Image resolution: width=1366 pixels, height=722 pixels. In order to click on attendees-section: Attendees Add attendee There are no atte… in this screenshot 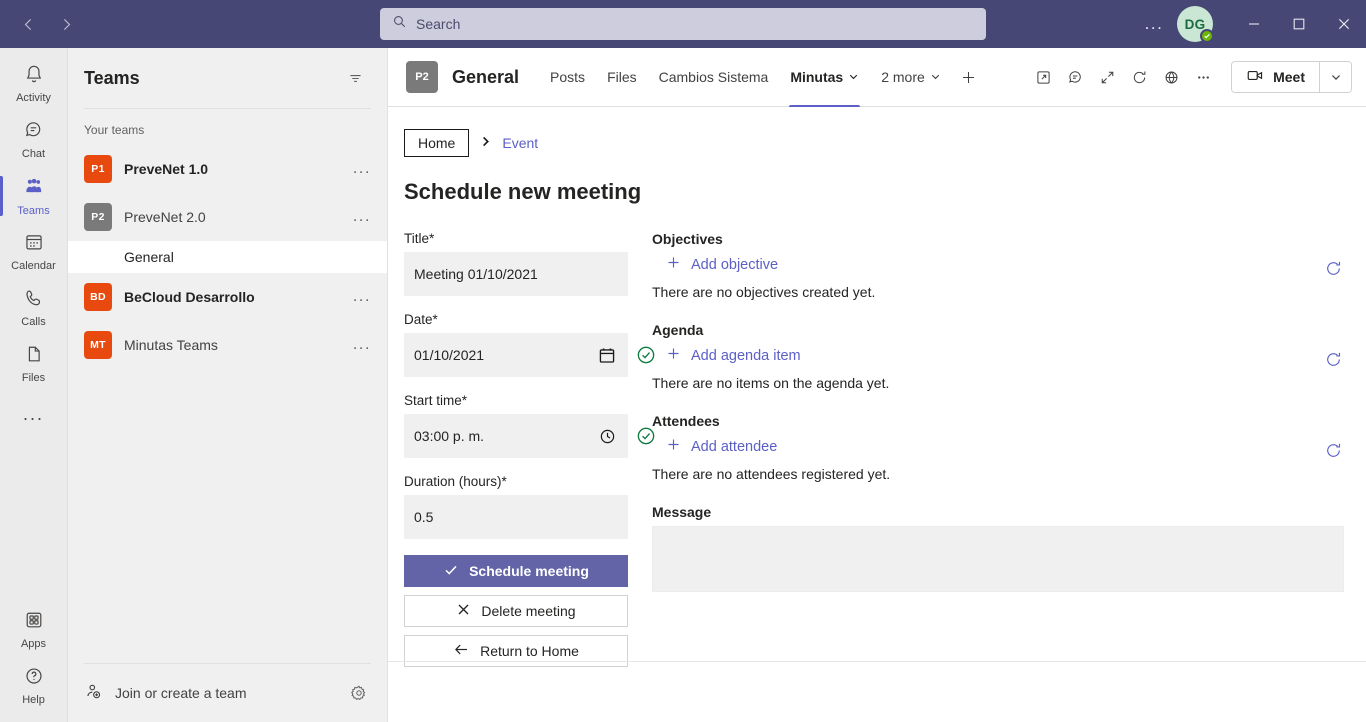, I will do `click(998, 447)`.